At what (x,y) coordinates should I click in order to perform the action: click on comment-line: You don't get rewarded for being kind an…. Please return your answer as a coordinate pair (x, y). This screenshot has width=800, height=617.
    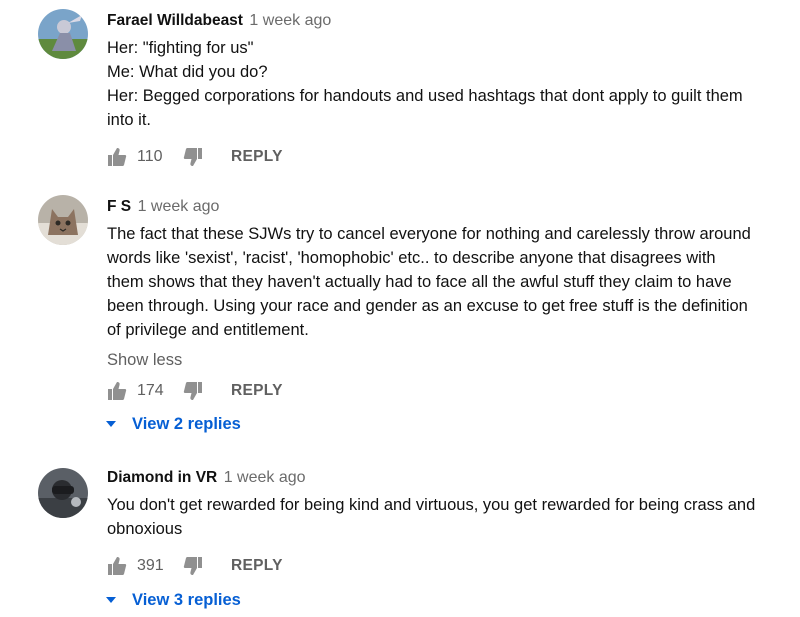
    Looking at the image, I should click on (431, 505).